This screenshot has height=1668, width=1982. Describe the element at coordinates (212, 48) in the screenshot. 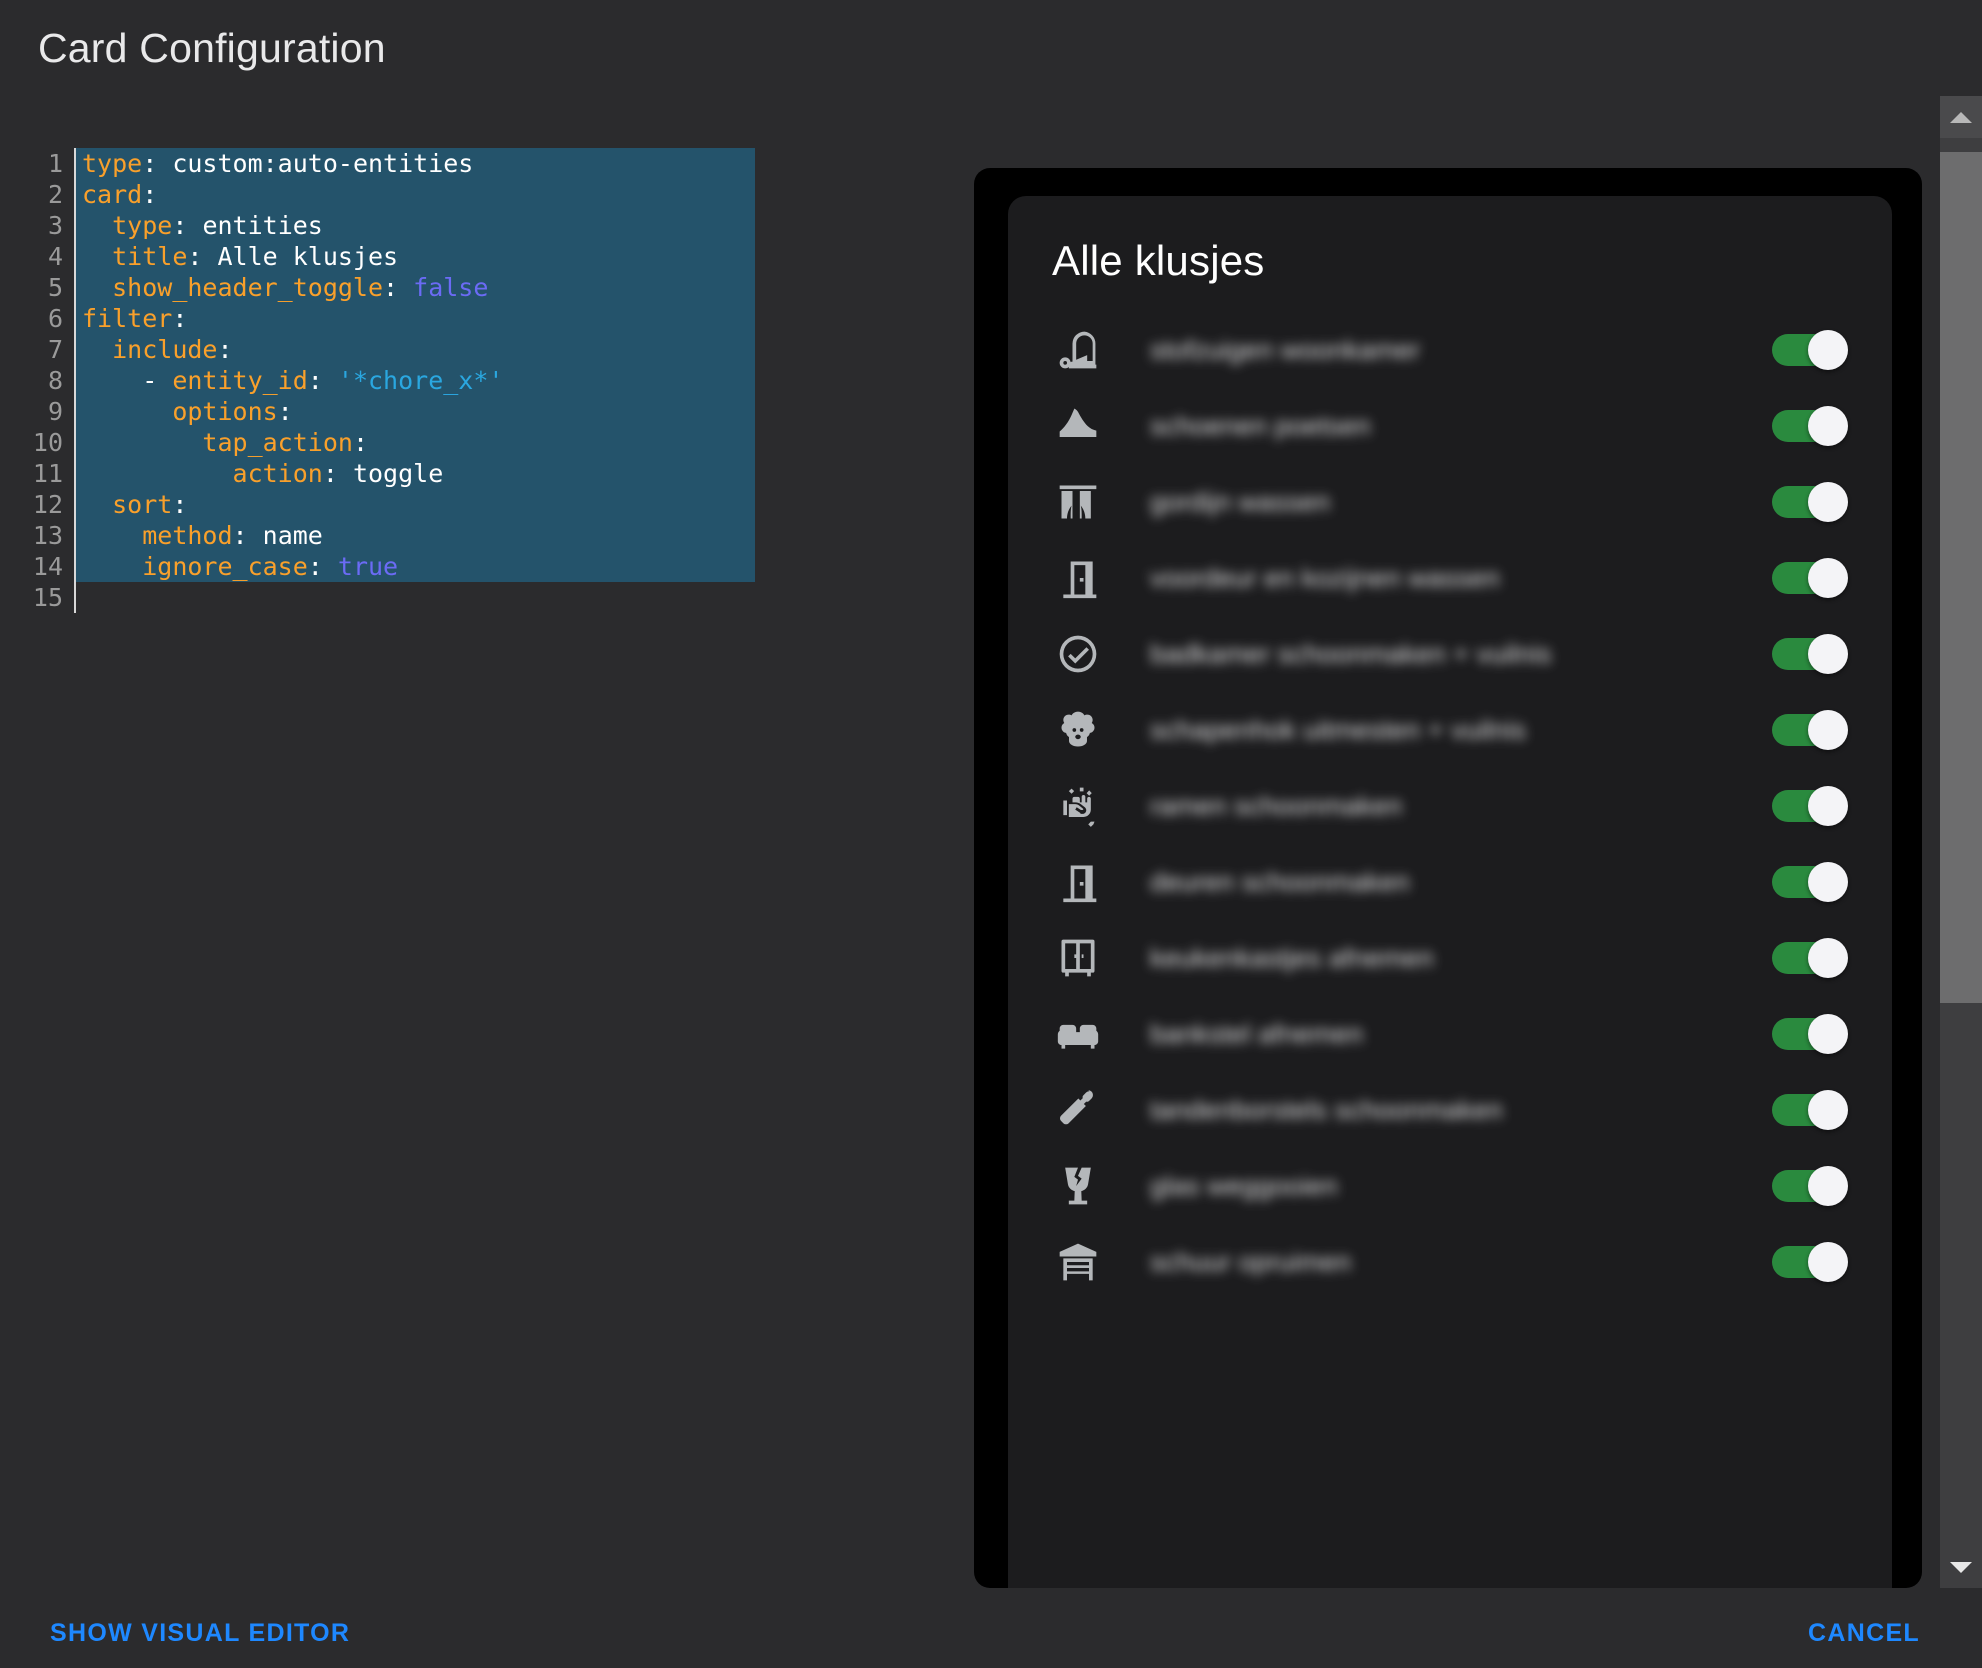

I see `page-title: Card Configuration` at that location.